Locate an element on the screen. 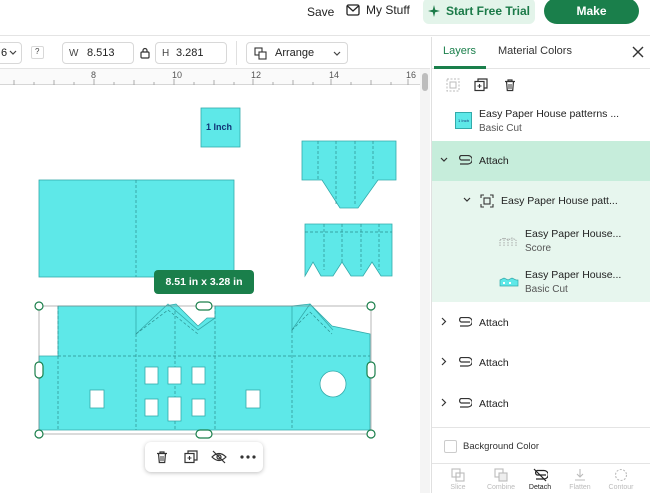 This screenshot has width=650, height=493. width-field: W 8.513 is located at coordinates (98, 53).